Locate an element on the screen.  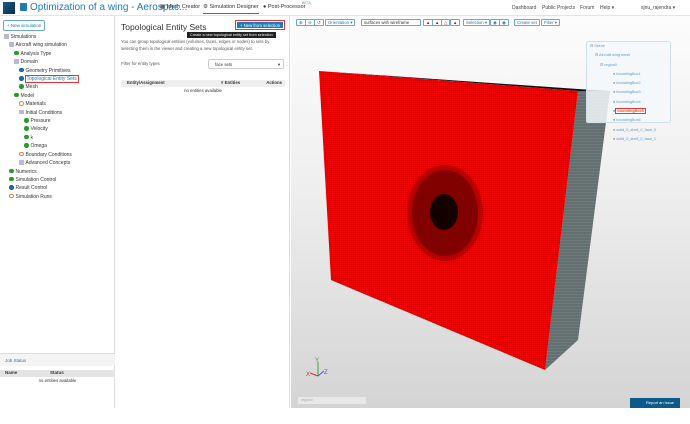
user-menu: sjnu_rajendra ▾ is located at coordinates (658, 8).